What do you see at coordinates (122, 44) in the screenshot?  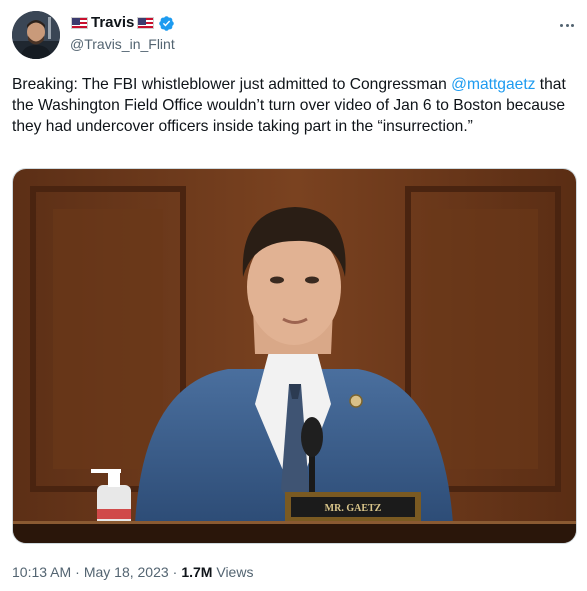 I see `handle: @Travis_in_Flint` at bounding box center [122, 44].